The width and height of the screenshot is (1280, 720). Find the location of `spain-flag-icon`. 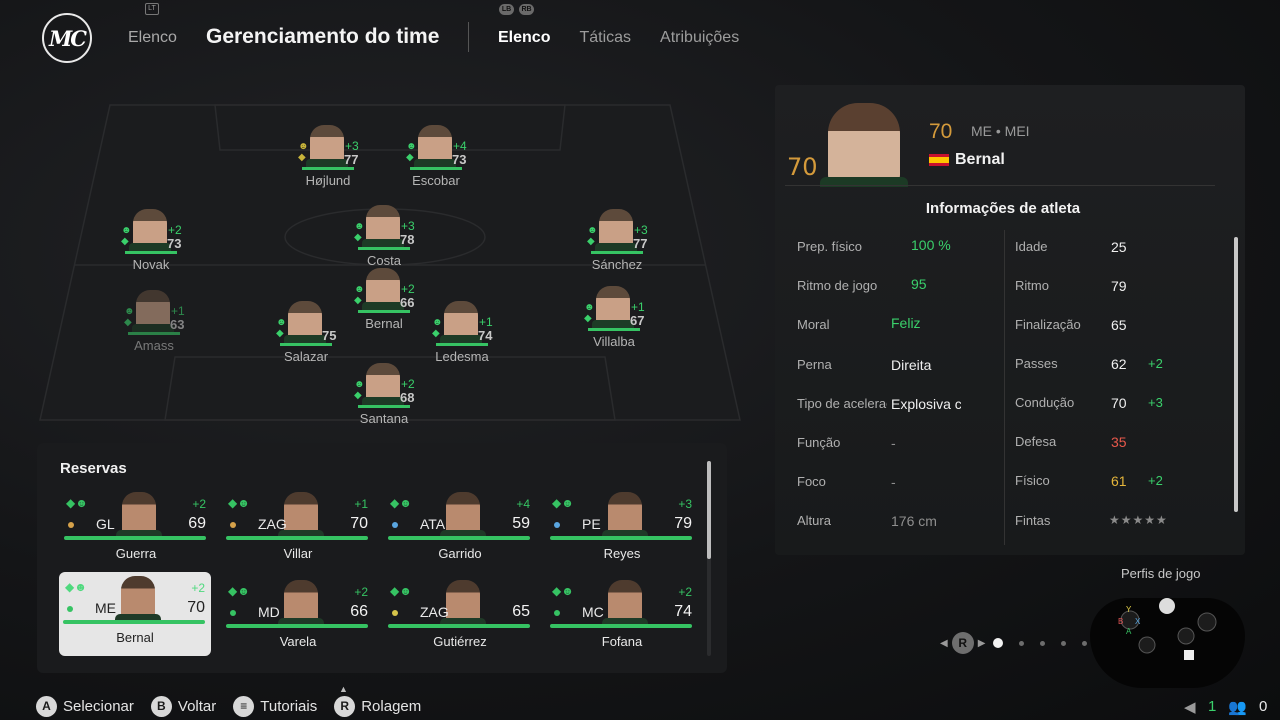

spain-flag-icon is located at coordinates (939, 160).